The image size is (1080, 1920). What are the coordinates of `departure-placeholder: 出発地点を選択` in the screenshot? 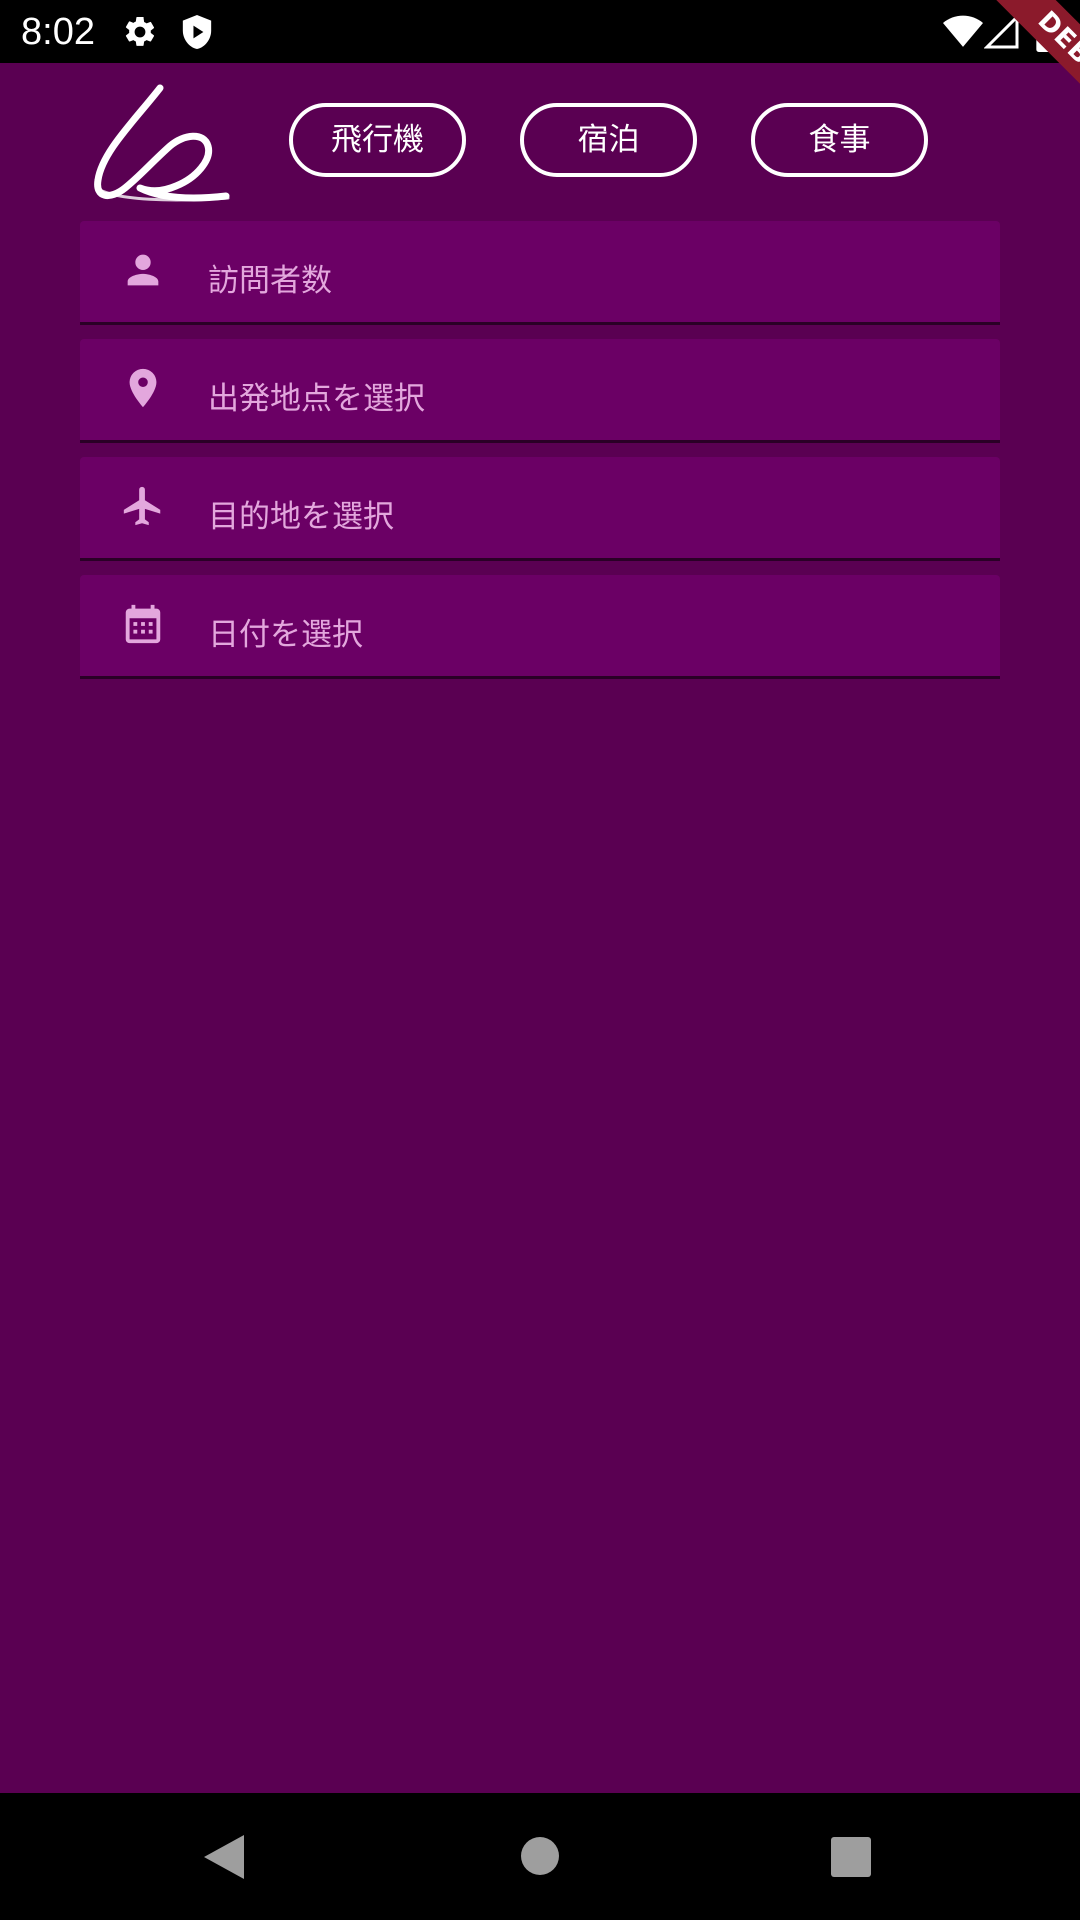 It's located at (316, 399).